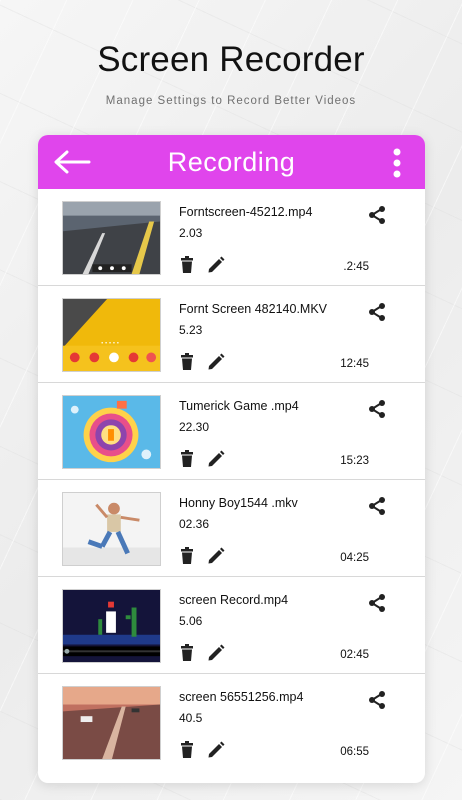  What do you see at coordinates (246, 212) in the screenshot?
I see `file-name: Forntscreen-45212.mp4` at bounding box center [246, 212].